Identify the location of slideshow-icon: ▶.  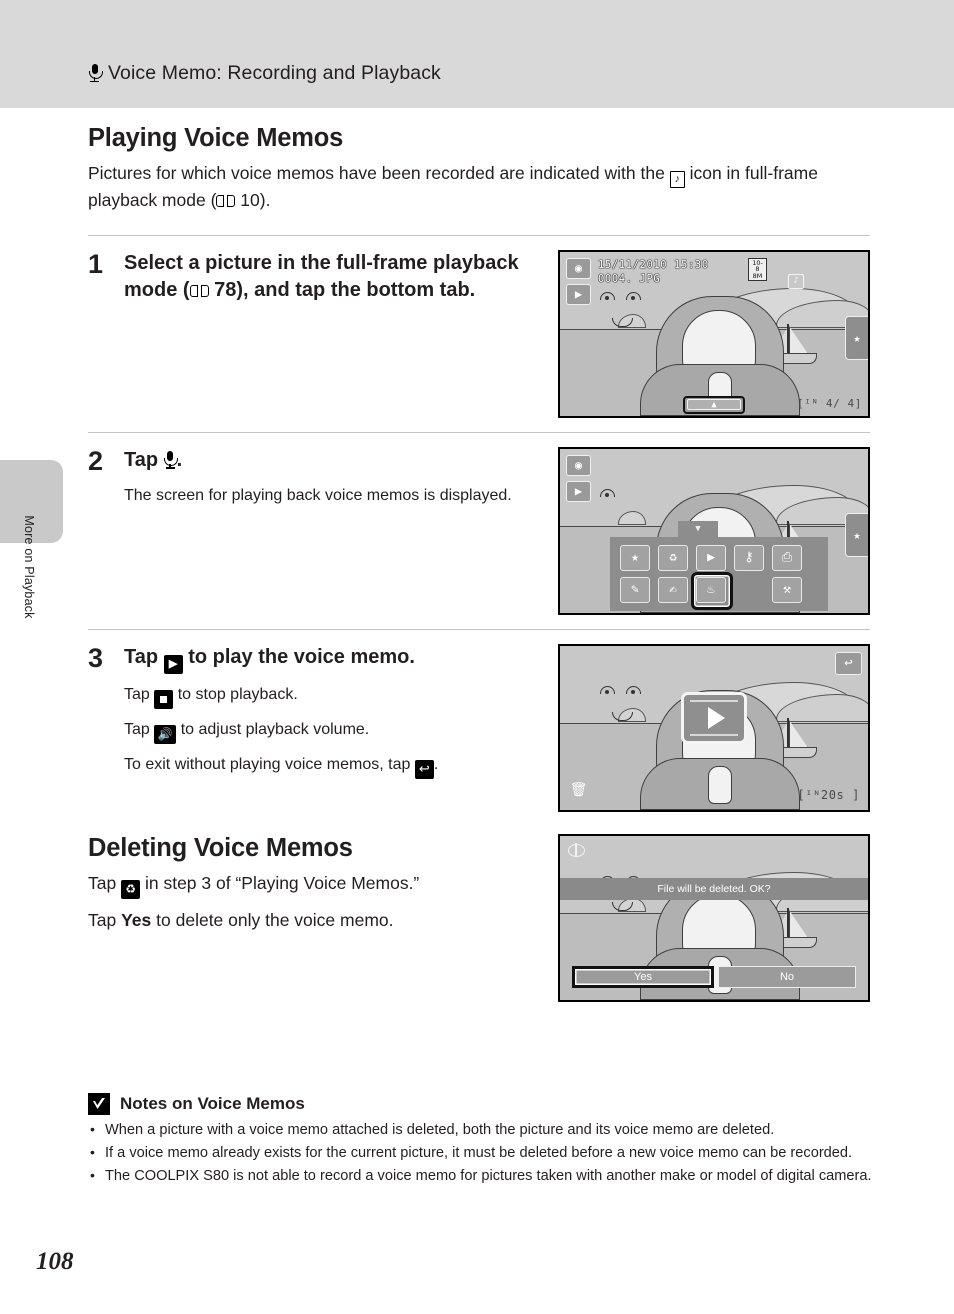
(711, 557).